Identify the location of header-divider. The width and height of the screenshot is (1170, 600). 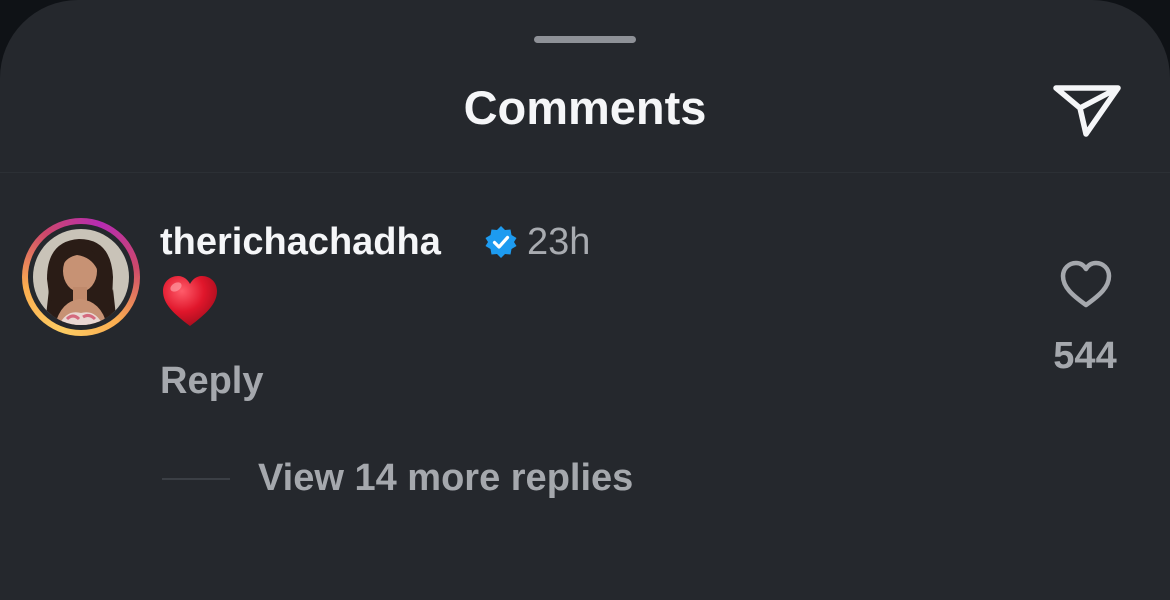
(585, 172).